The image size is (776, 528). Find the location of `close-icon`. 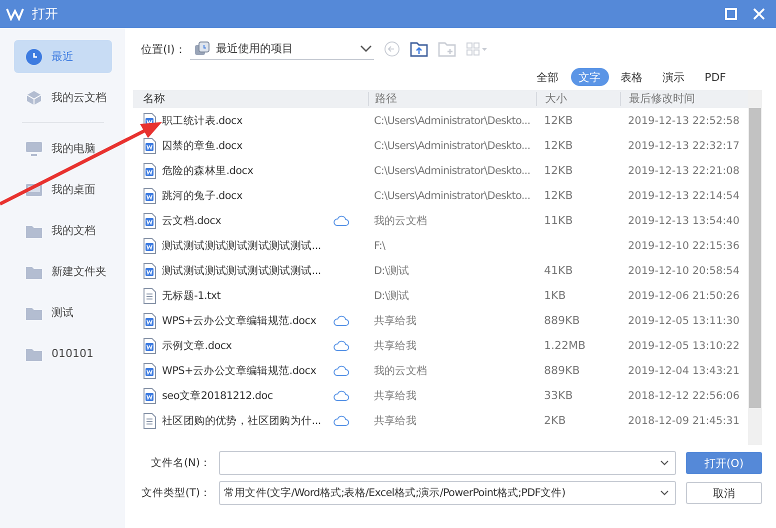

close-icon is located at coordinates (759, 14).